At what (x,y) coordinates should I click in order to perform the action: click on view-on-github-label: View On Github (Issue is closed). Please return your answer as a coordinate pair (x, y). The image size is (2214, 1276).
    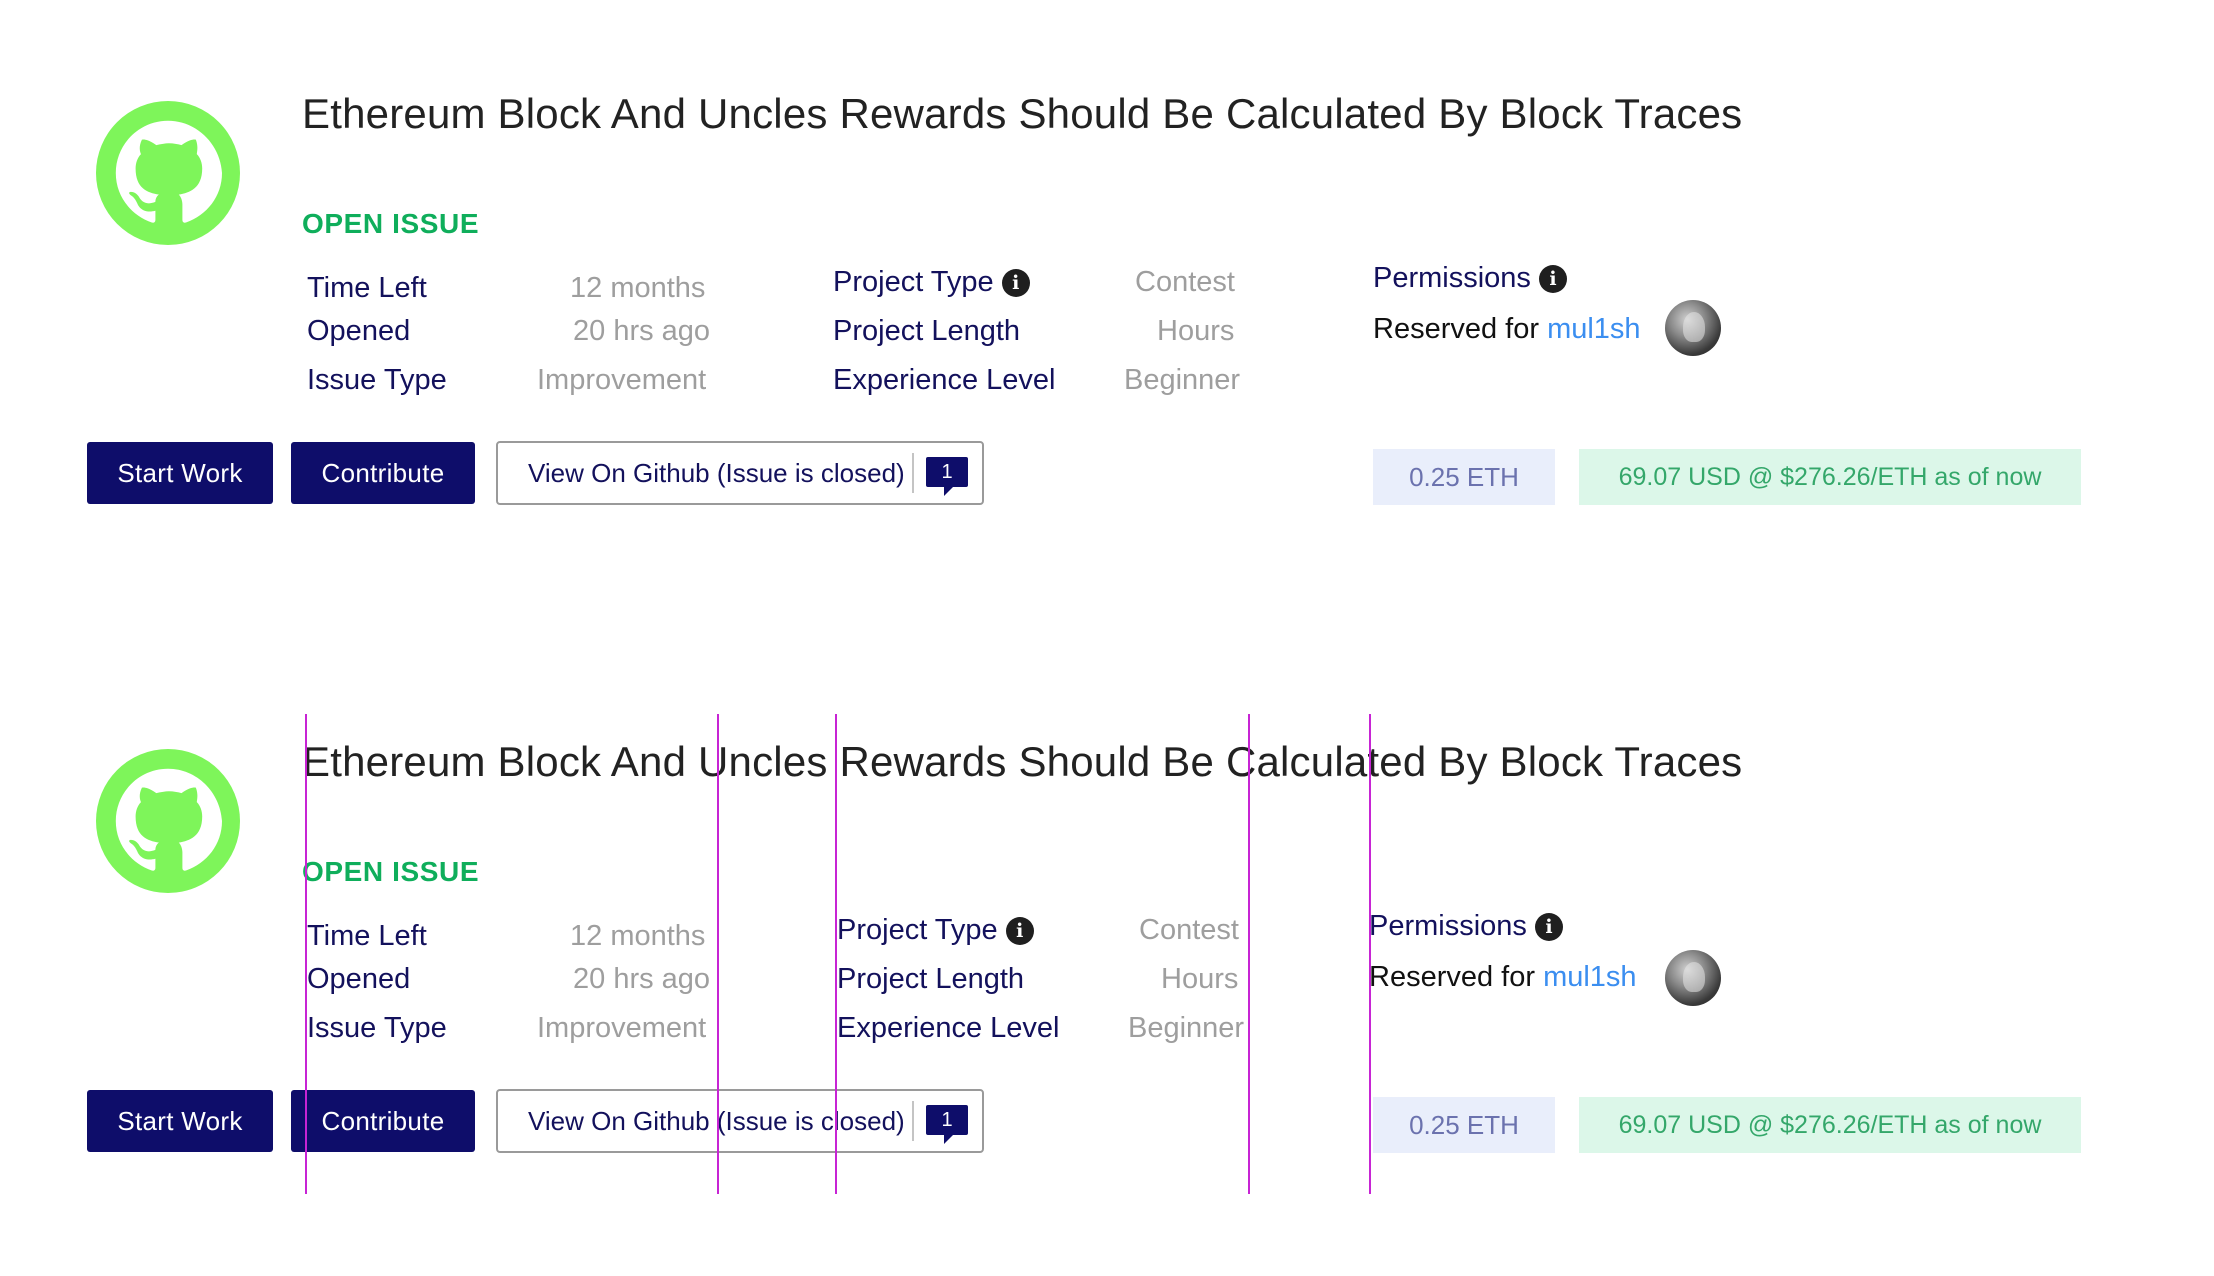
    Looking at the image, I should click on (716, 473).